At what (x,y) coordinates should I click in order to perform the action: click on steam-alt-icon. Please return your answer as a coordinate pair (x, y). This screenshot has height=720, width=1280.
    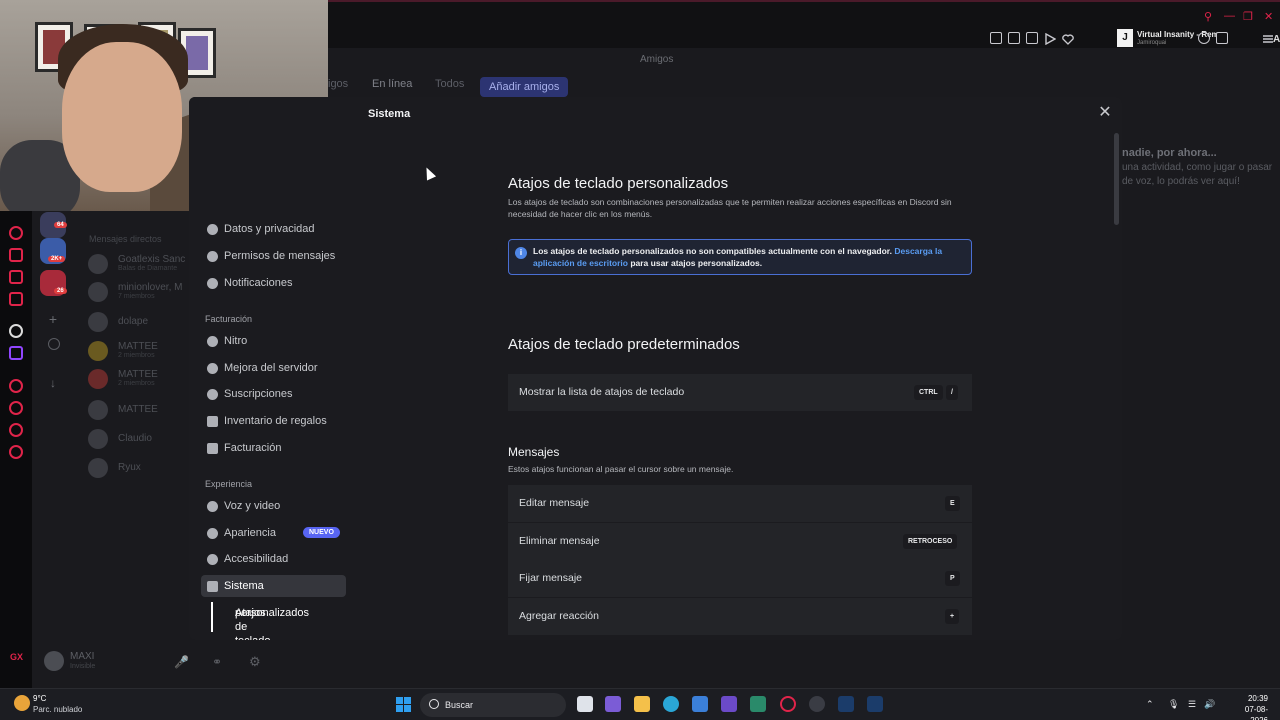
    Looking at the image, I should click on (817, 704).